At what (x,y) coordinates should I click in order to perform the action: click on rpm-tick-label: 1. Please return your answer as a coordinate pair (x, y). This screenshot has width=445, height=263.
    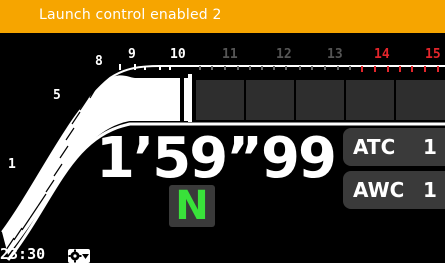
    Looking at the image, I should click on (12, 164).